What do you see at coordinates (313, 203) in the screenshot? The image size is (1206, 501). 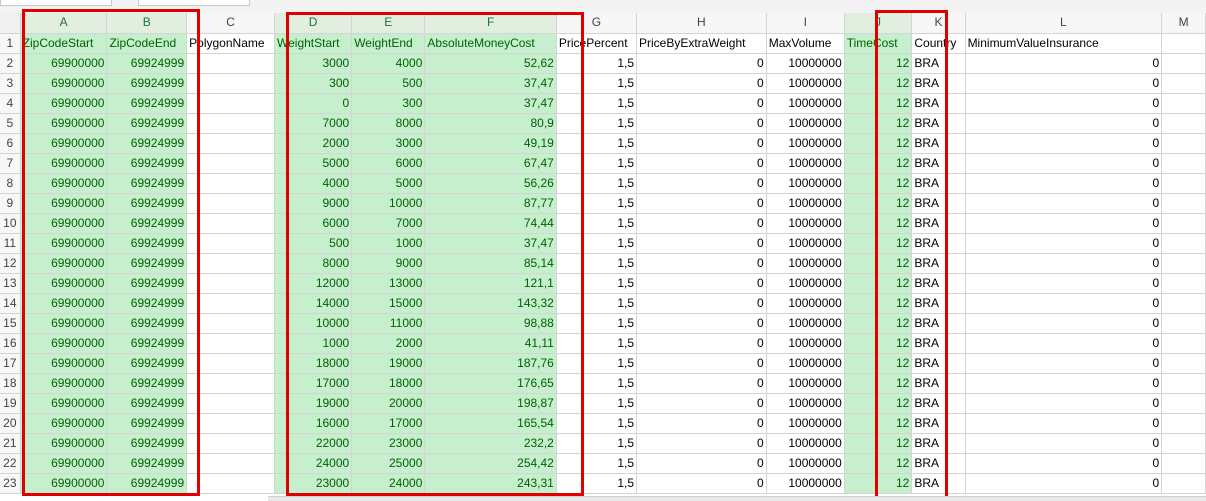 I see `data-cell: 9000` at bounding box center [313, 203].